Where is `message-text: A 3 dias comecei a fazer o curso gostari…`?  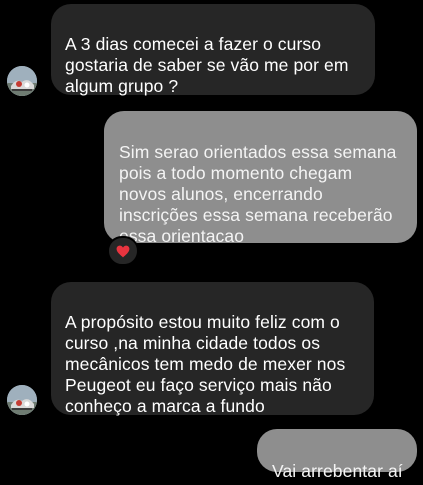
message-text: A 3 dias comecei a fazer o curso gostari… is located at coordinates (207, 65).